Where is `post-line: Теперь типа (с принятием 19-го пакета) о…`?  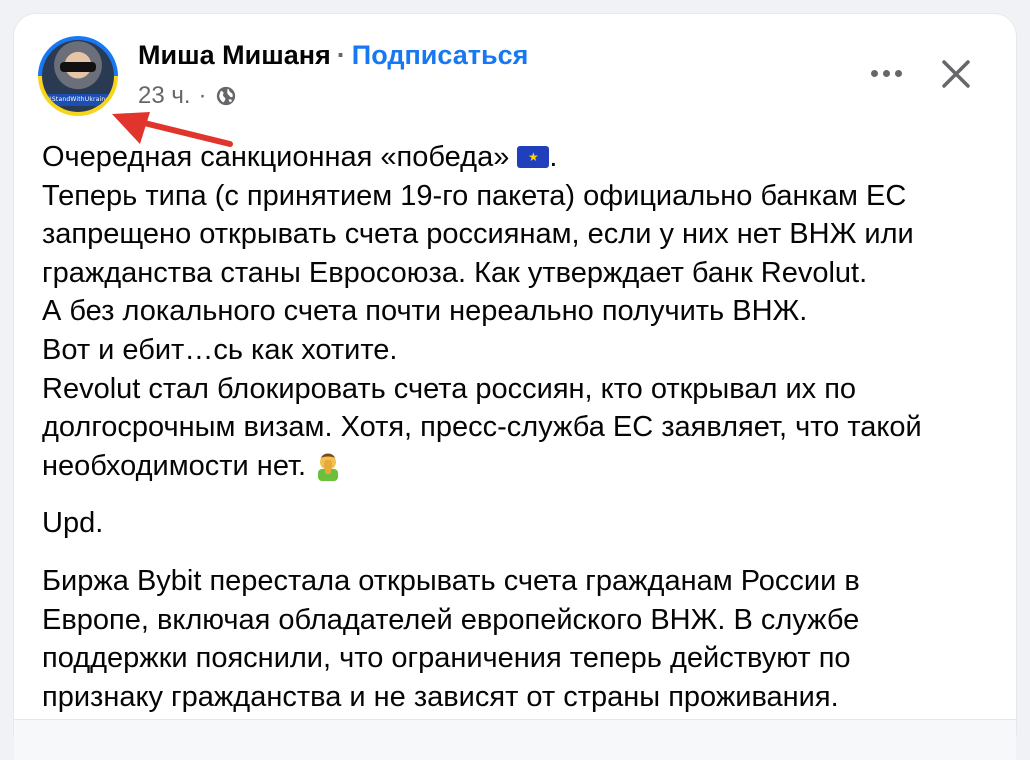
post-line: Теперь типа (с принятием 19-го пакета) о… is located at coordinates (474, 195).